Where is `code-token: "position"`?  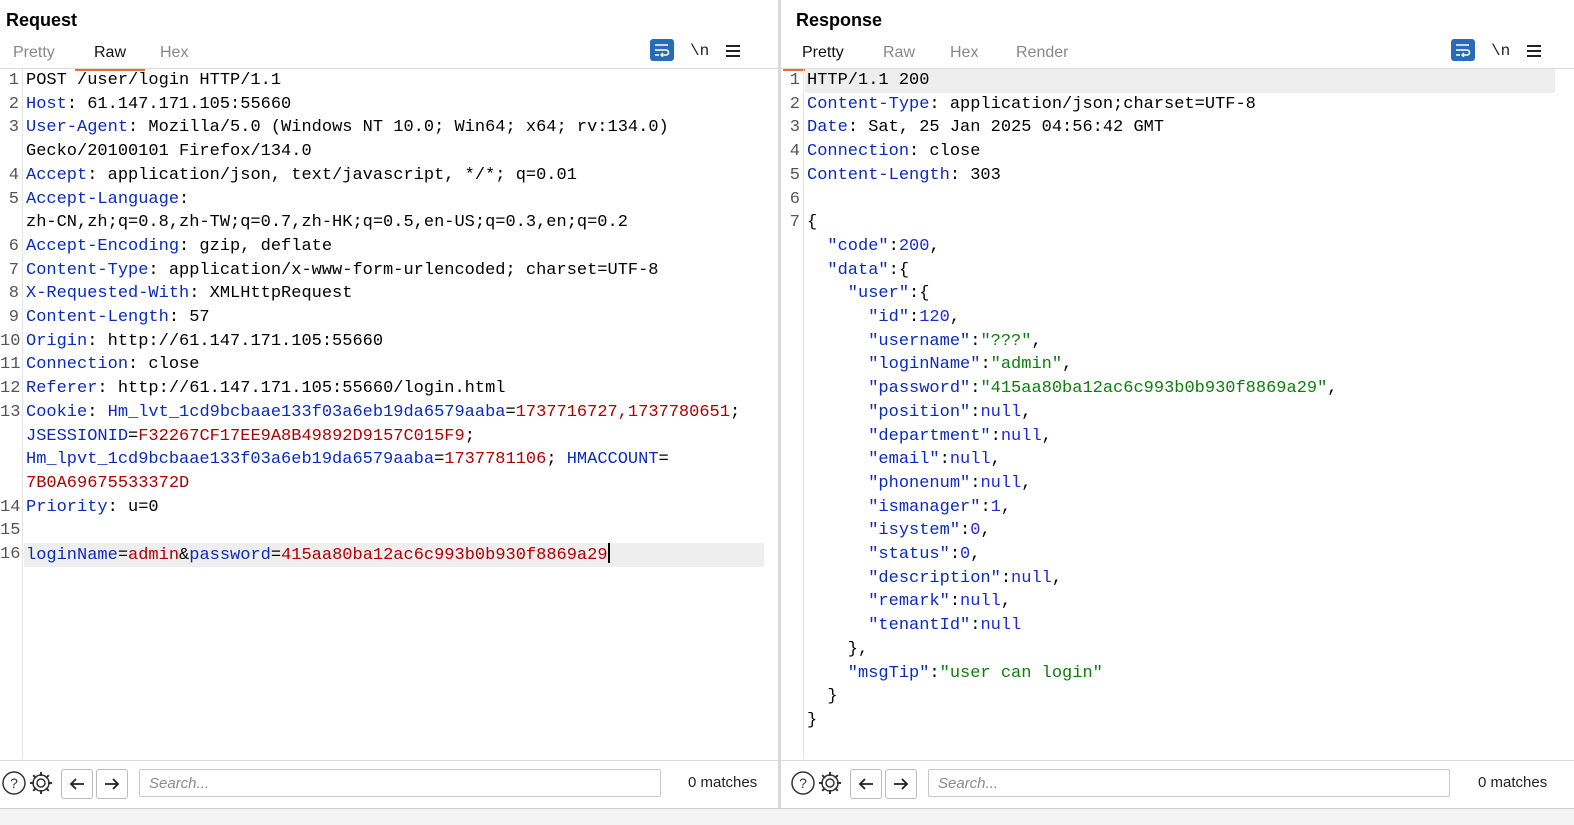
code-token: "position" is located at coordinates (889, 412).